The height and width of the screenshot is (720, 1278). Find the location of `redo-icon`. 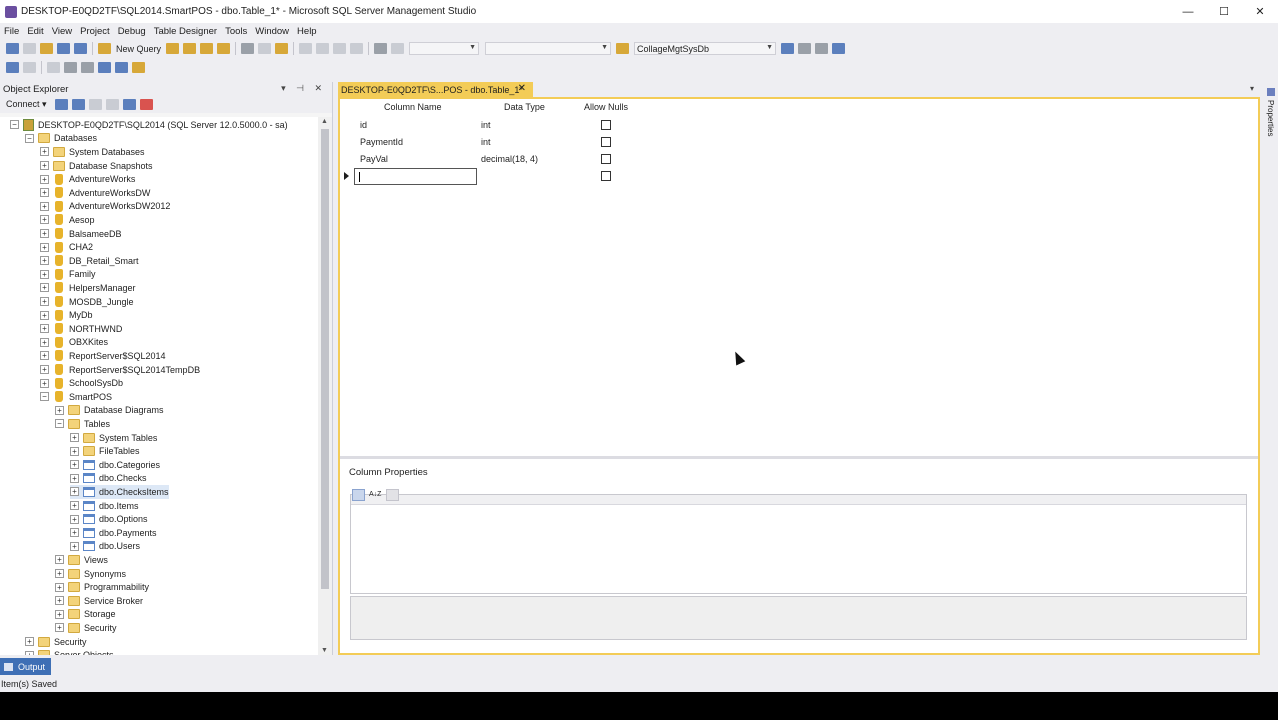

redo-icon is located at coordinates (323, 48).